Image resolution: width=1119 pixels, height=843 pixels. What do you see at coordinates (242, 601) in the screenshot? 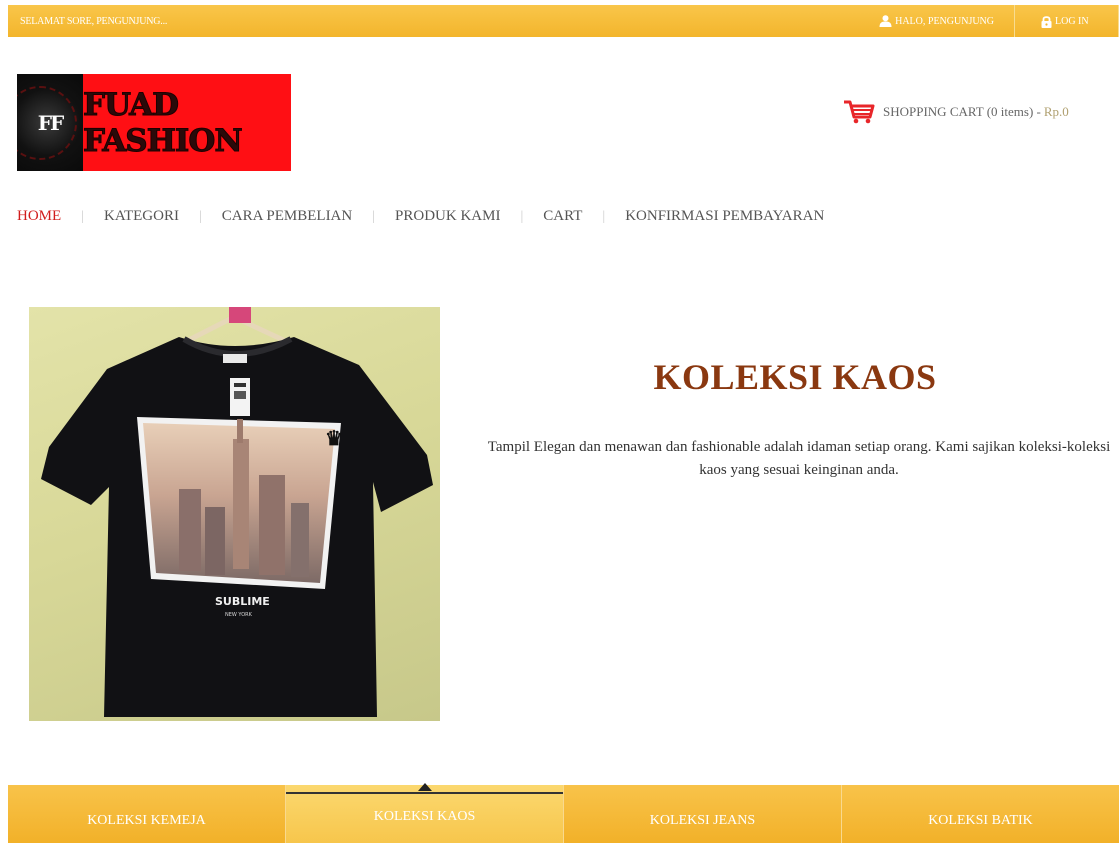
I see `shirt-print-text: SUBLIME` at bounding box center [242, 601].